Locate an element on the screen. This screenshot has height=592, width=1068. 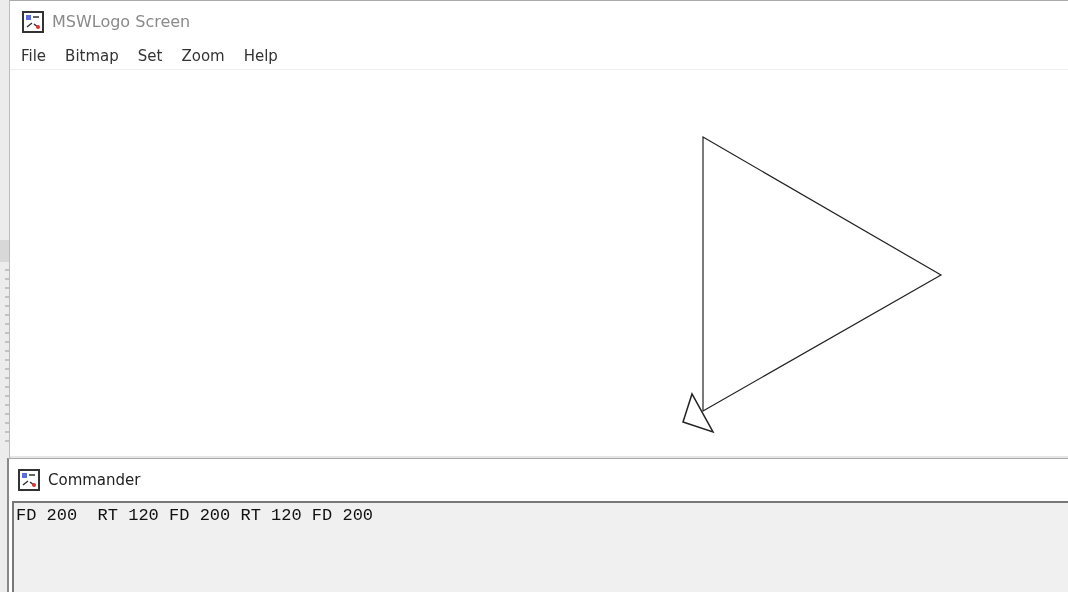
menu-item: Zoom is located at coordinates (203, 55).